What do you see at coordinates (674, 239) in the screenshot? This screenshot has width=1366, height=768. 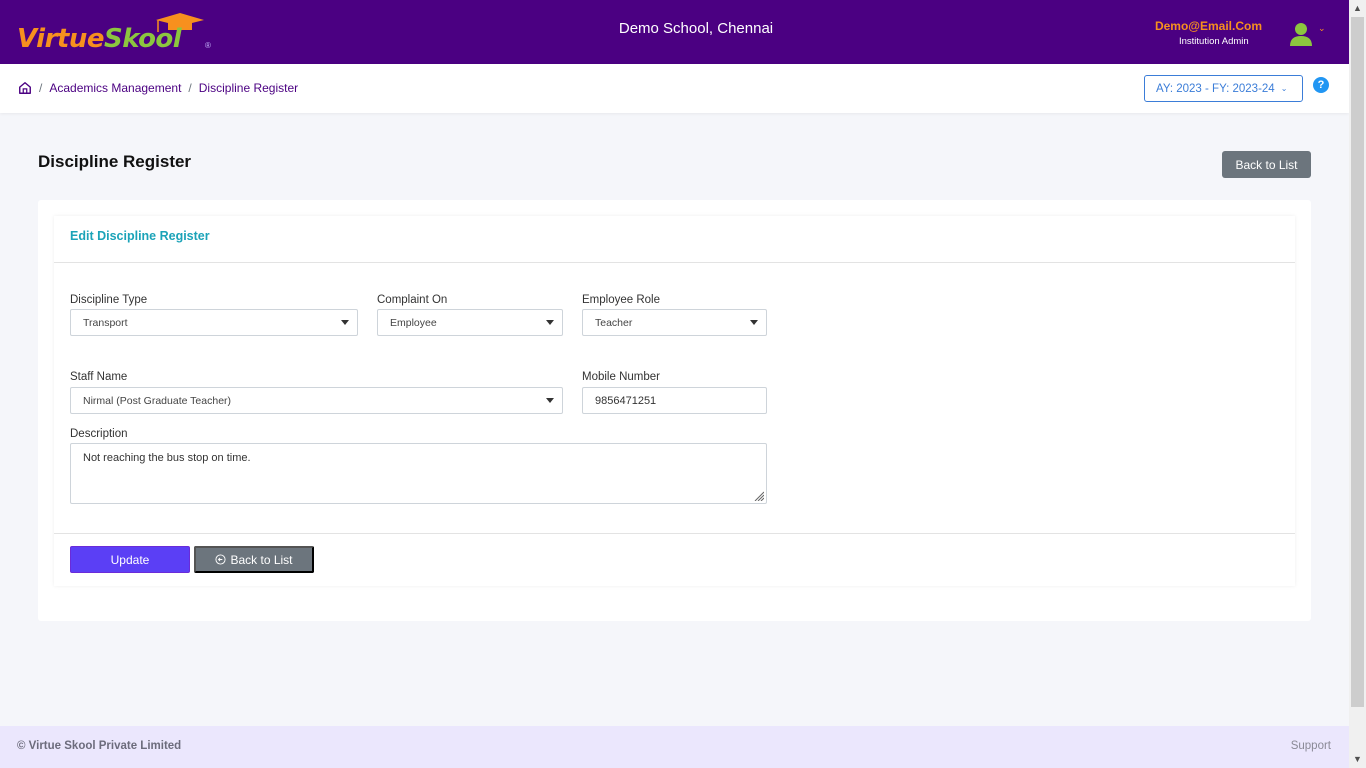 I see `form-header: Edit Discipline Register` at bounding box center [674, 239].